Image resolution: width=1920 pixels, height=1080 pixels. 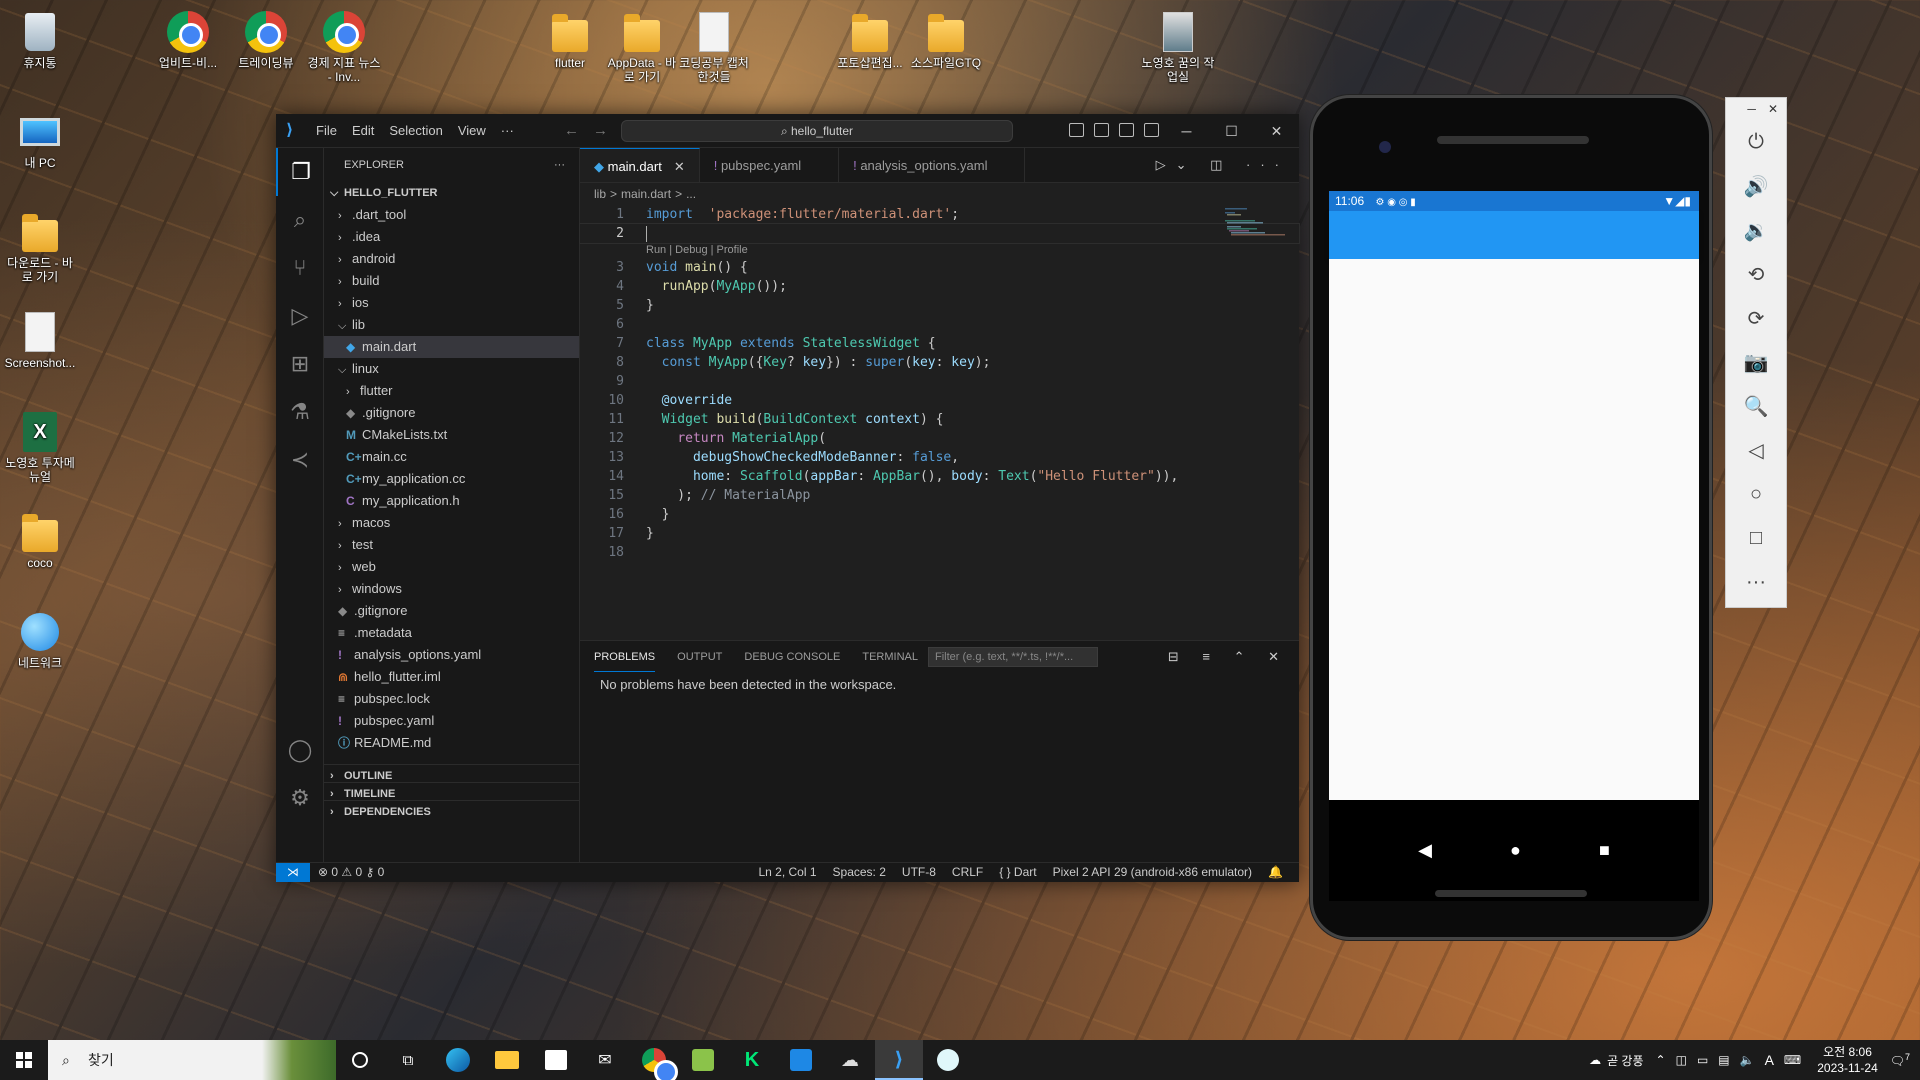 I want to click on home-nav-button: ●, so click(x=1515, y=850).